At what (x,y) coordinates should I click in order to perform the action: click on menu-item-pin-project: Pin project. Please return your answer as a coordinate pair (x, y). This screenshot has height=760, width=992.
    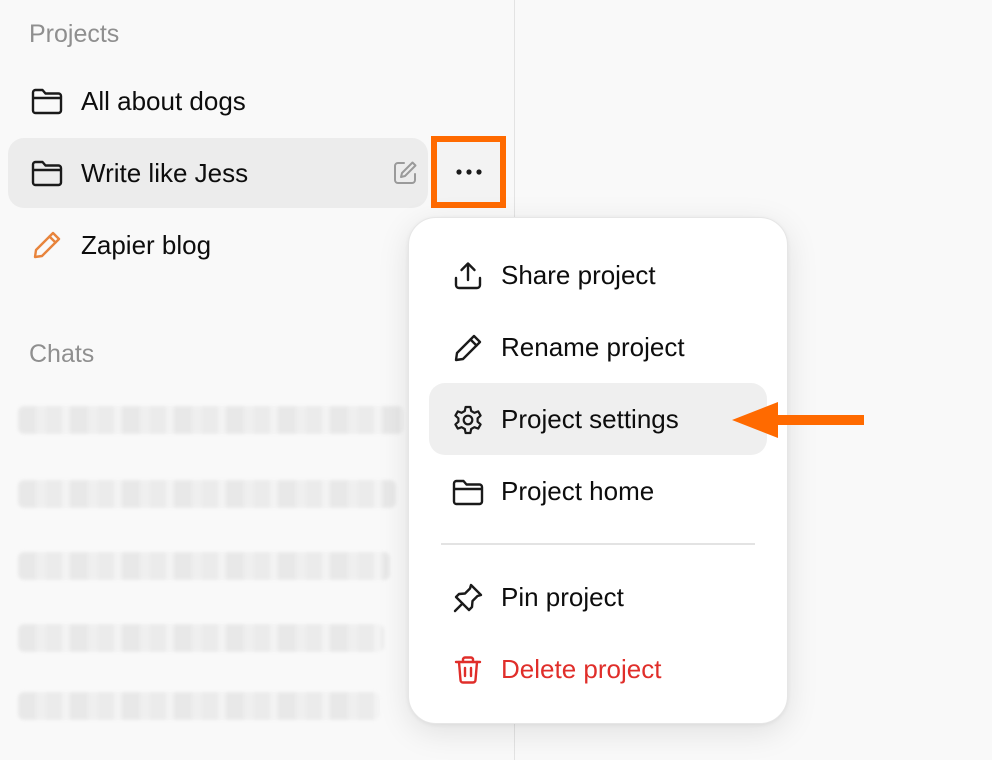
    Looking at the image, I should click on (598, 597).